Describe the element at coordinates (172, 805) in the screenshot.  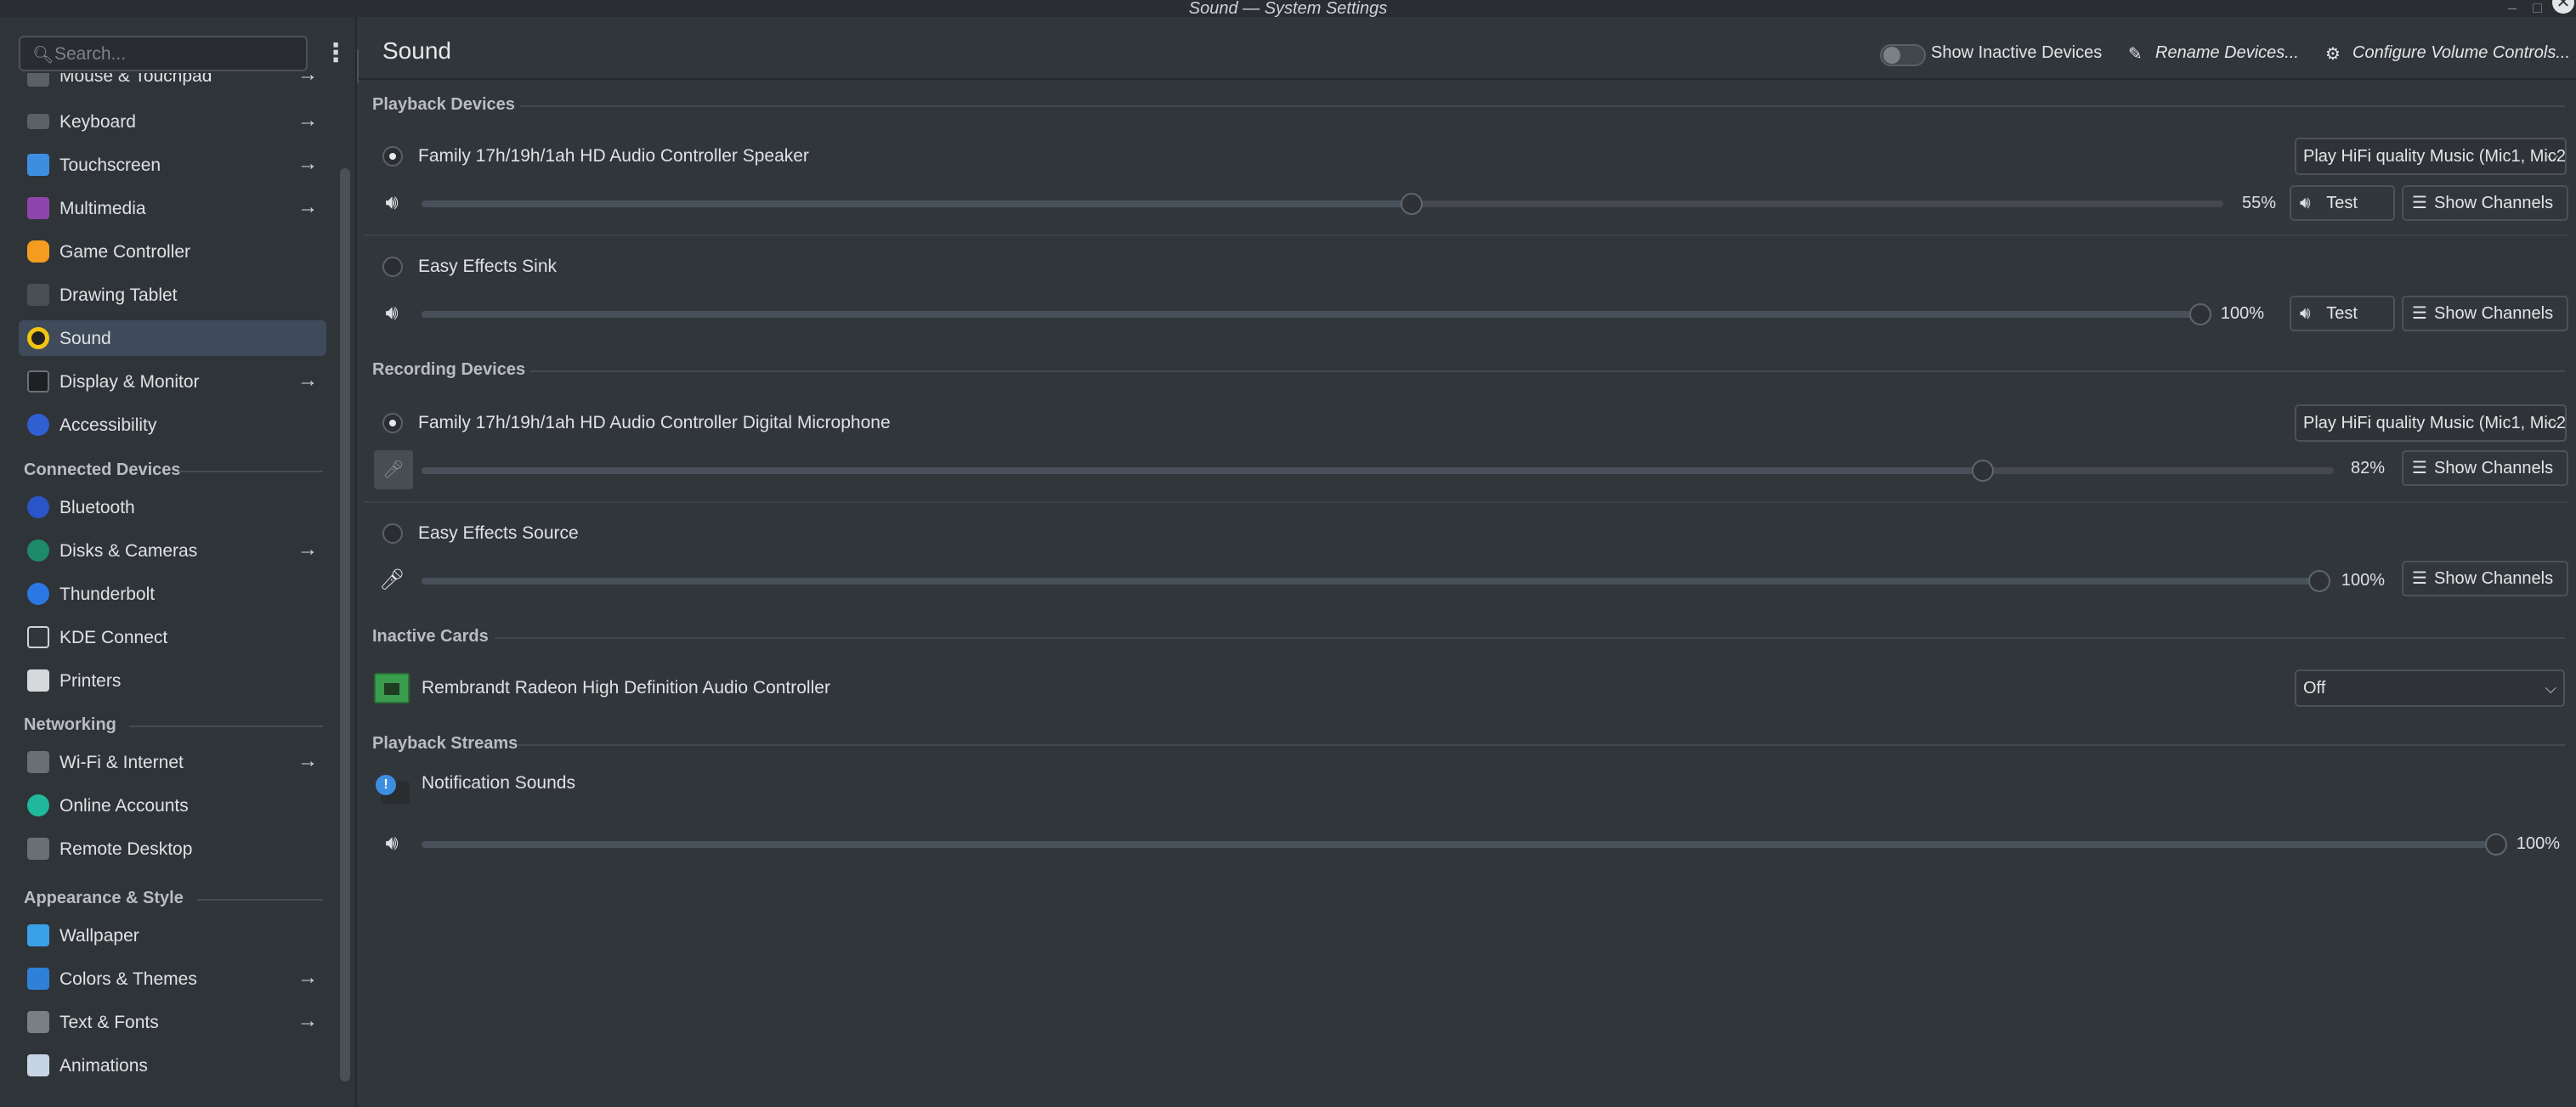
I see `sidebar-item-online-accounts: Online Accounts` at that location.